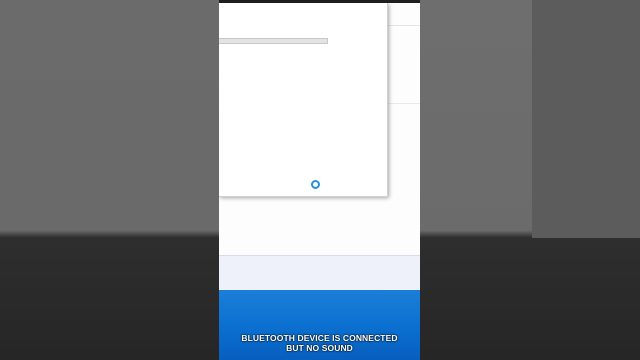  I want to click on progress-bar, so click(273, 41).